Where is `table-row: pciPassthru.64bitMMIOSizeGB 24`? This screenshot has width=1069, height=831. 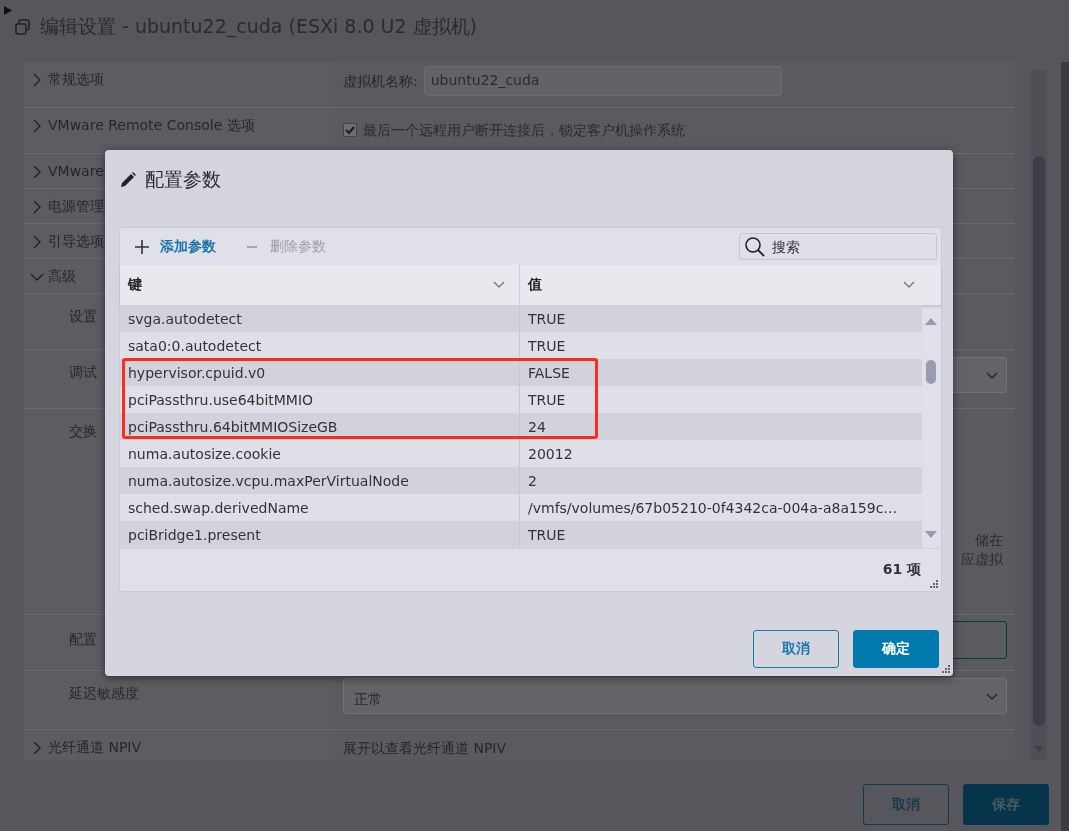
table-row: pciPassthru.64bitMMIOSizeGB 24 is located at coordinates (521, 426).